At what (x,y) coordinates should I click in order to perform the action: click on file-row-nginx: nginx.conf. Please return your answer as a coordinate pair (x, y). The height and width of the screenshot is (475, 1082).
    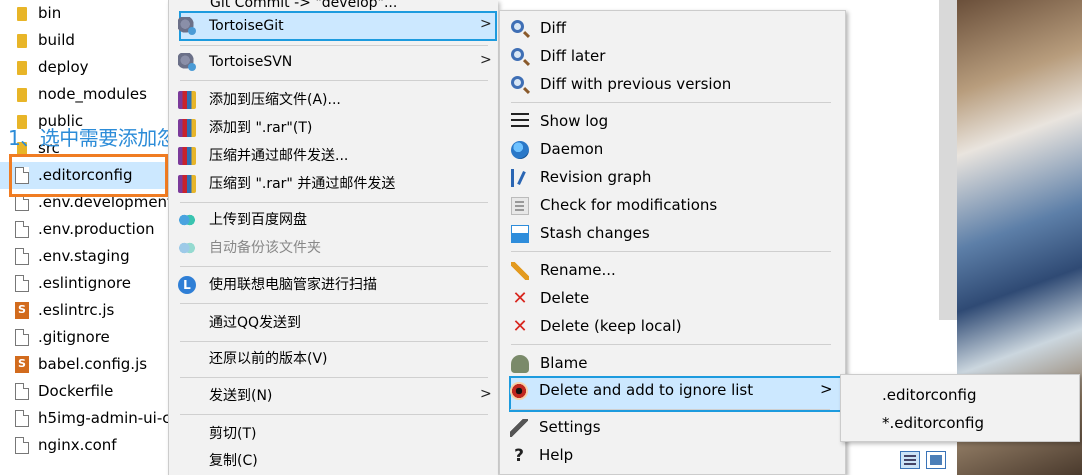
    Looking at the image, I should click on (84, 445).